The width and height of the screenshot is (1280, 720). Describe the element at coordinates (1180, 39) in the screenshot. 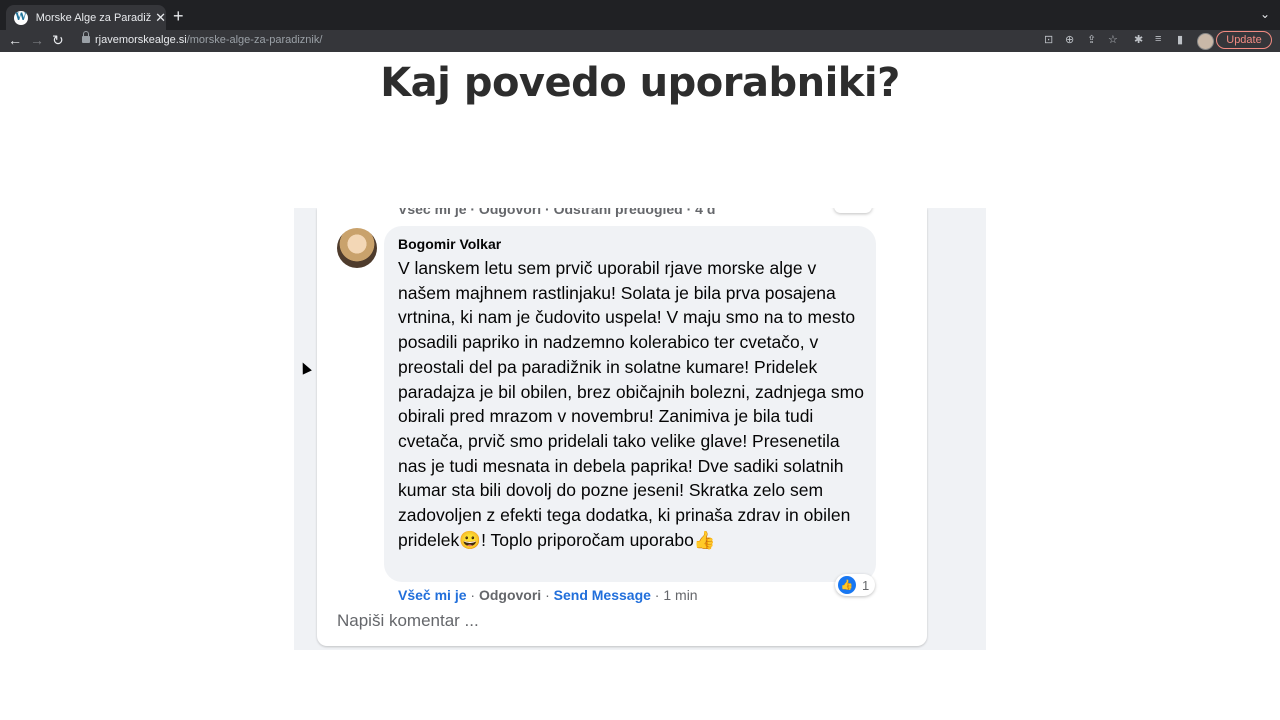

I see `side-panel-icon: ▮` at that location.